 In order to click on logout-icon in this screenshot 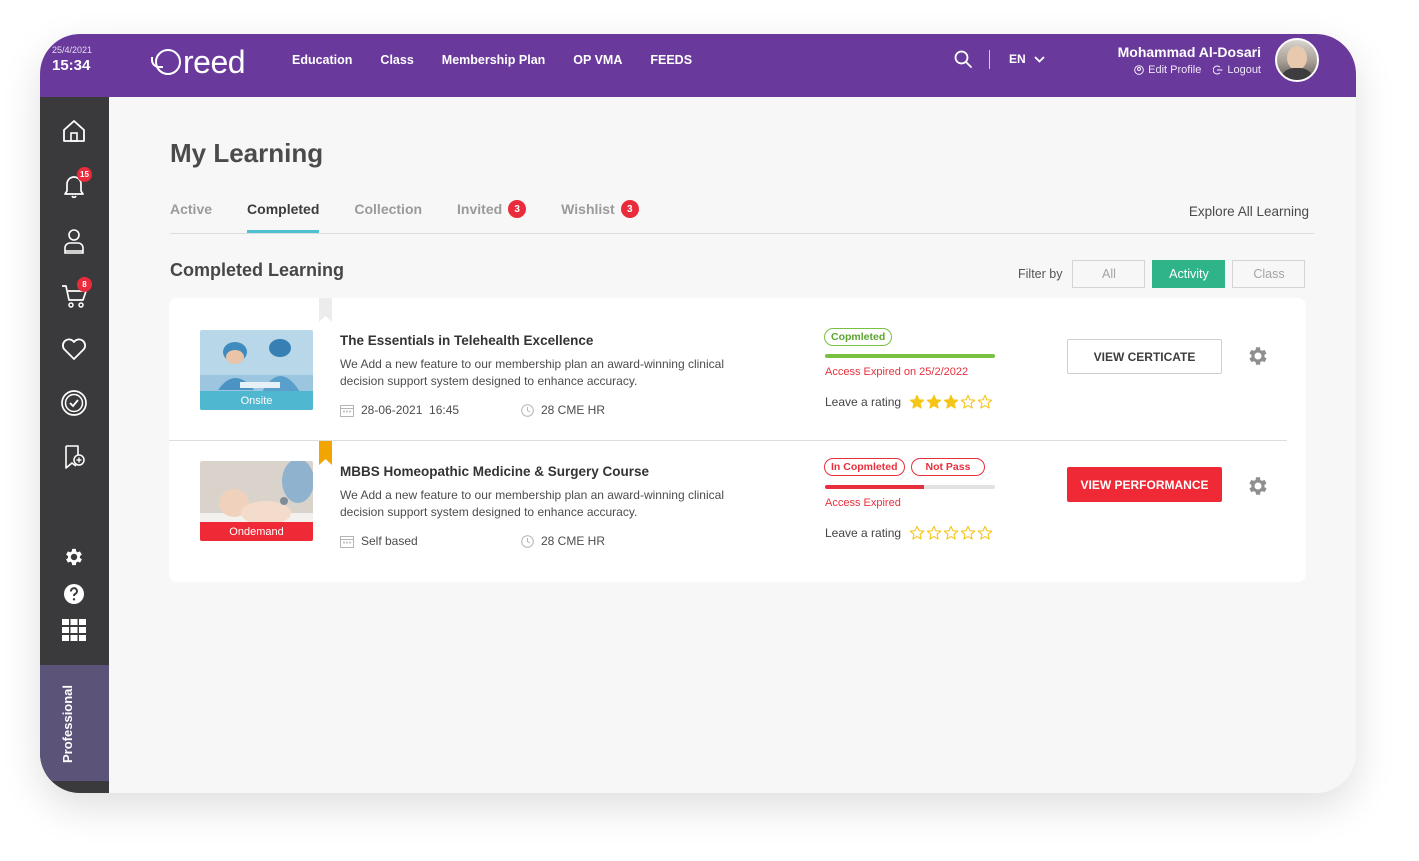, I will do `click(1218, 70)`.